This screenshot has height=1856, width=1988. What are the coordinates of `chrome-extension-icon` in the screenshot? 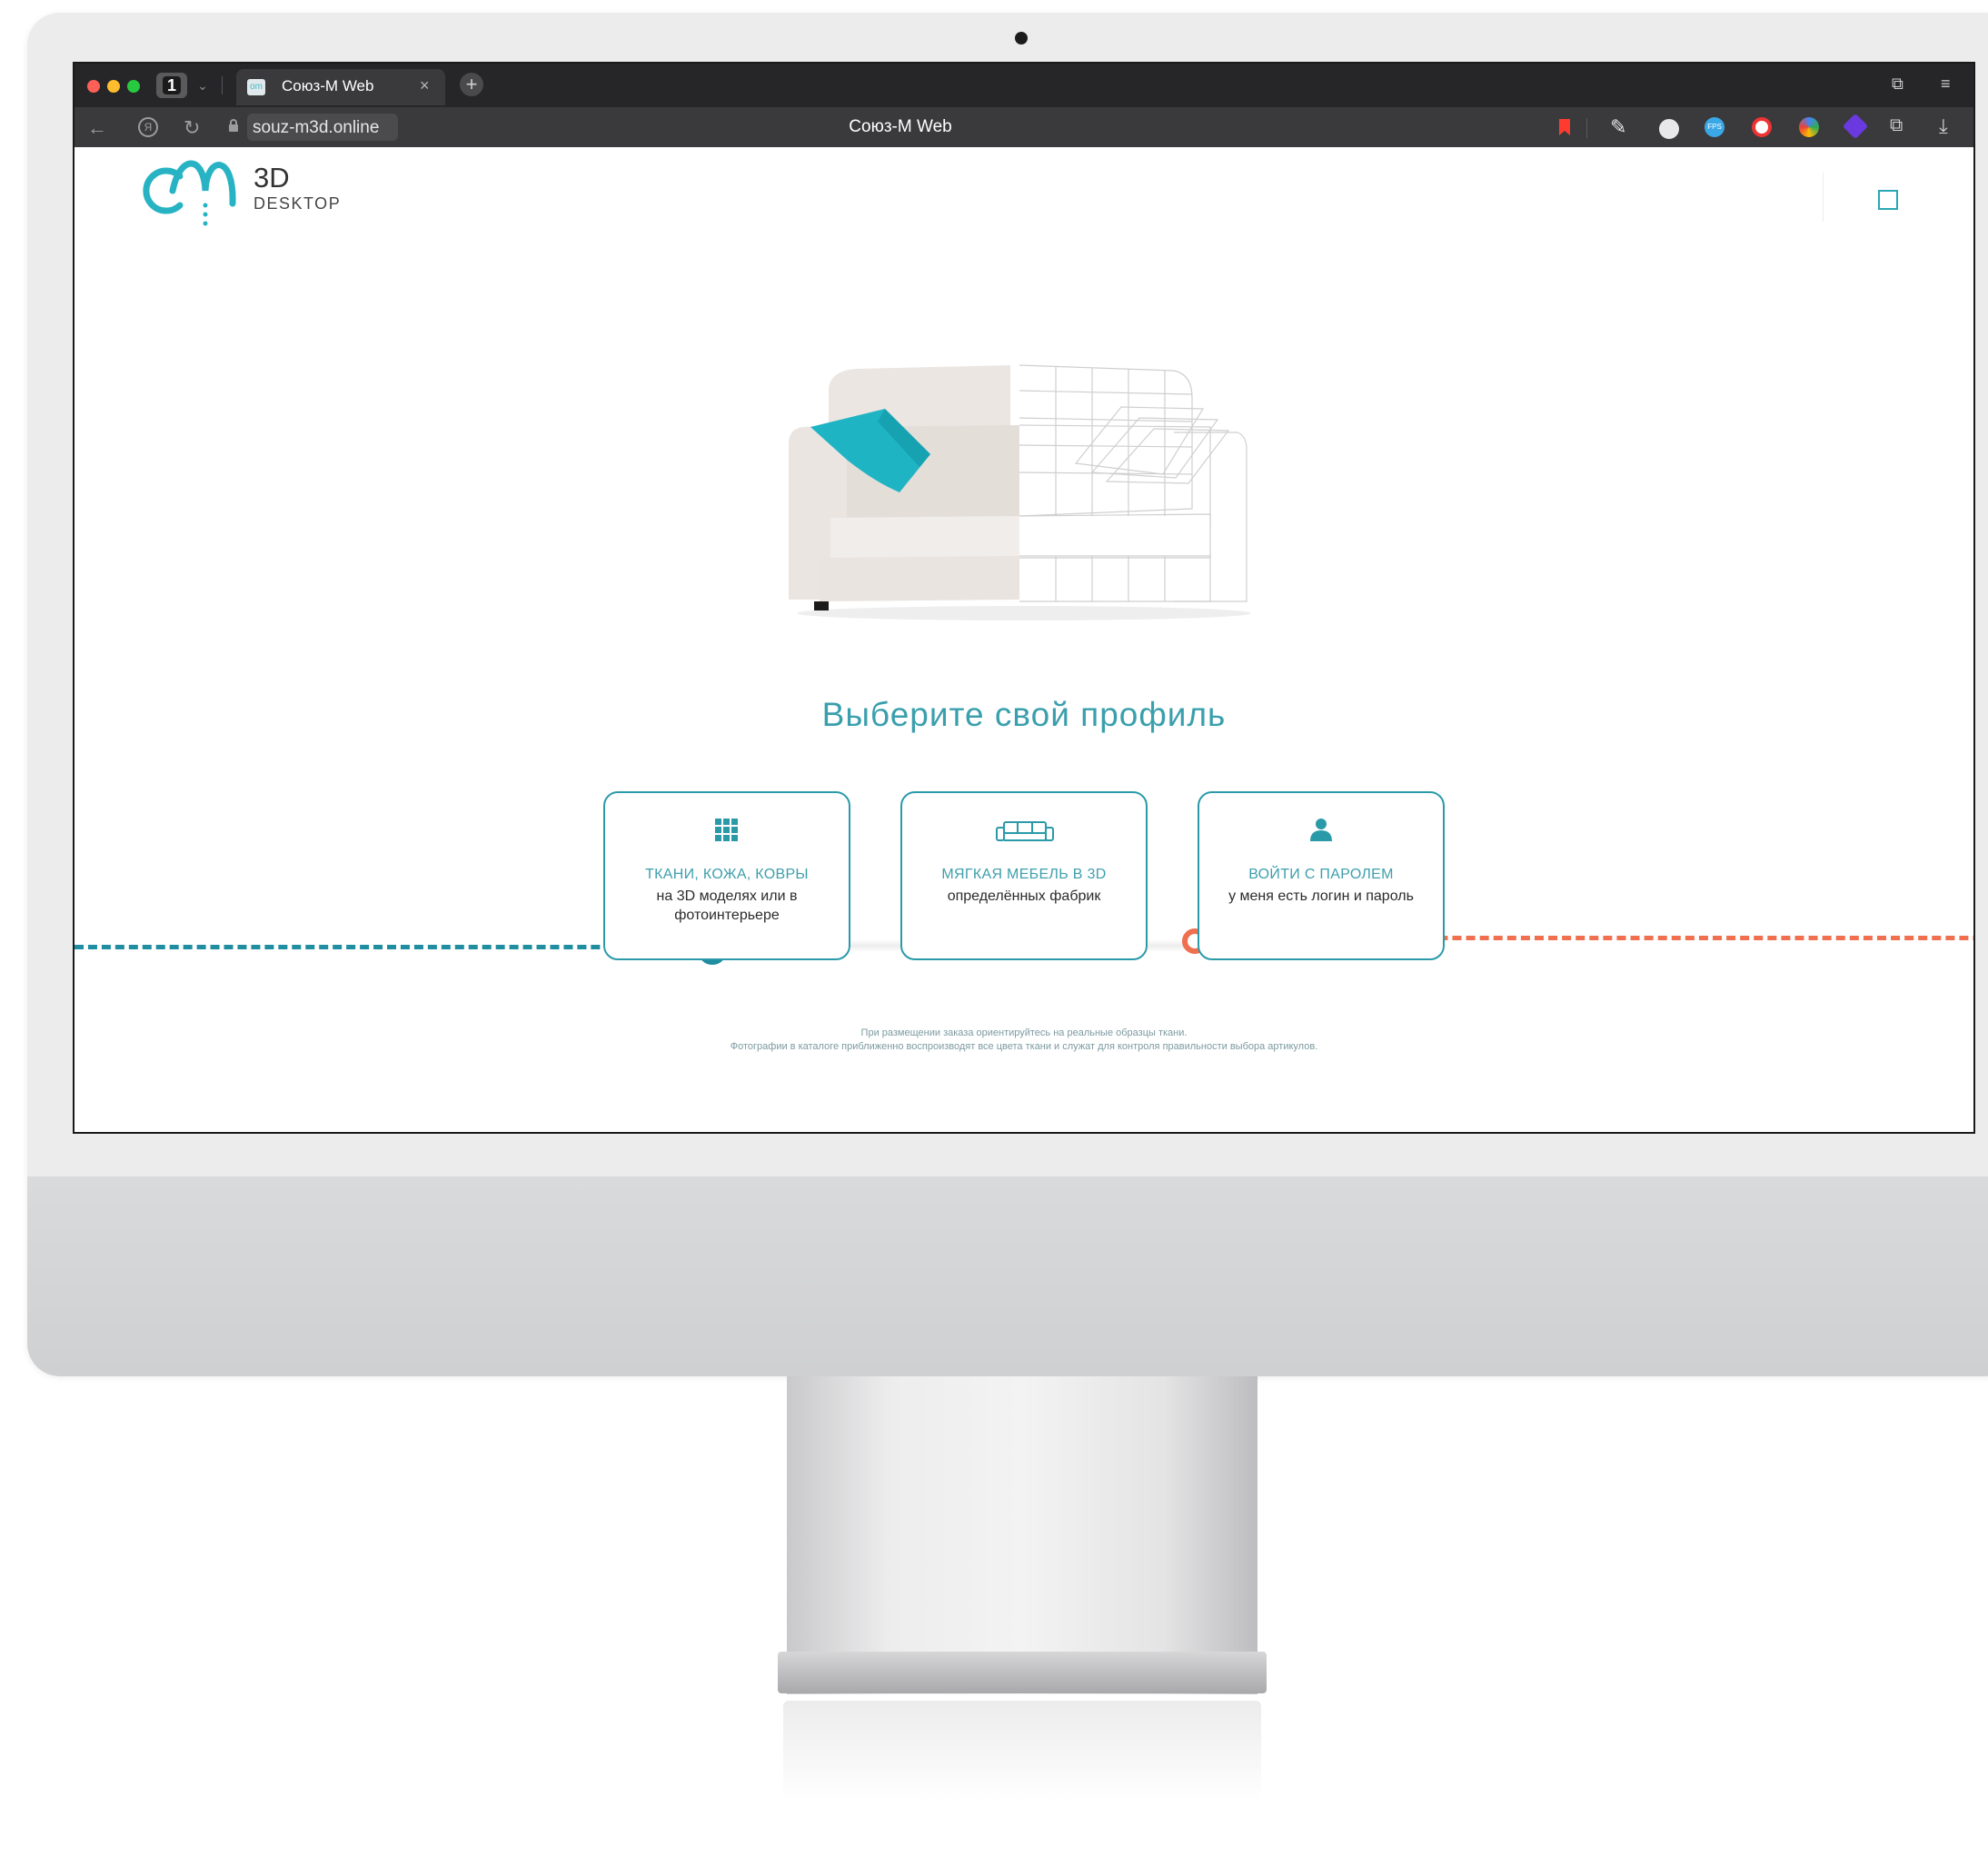 It's located at (1809, 127).